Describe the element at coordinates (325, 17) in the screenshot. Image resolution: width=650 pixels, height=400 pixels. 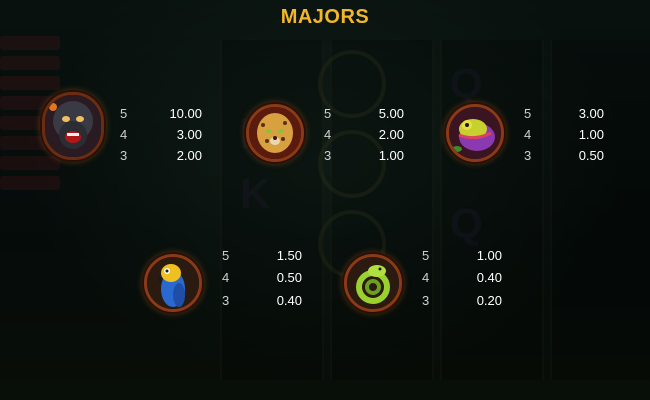
I see `page-title: MAJORS` at that location.